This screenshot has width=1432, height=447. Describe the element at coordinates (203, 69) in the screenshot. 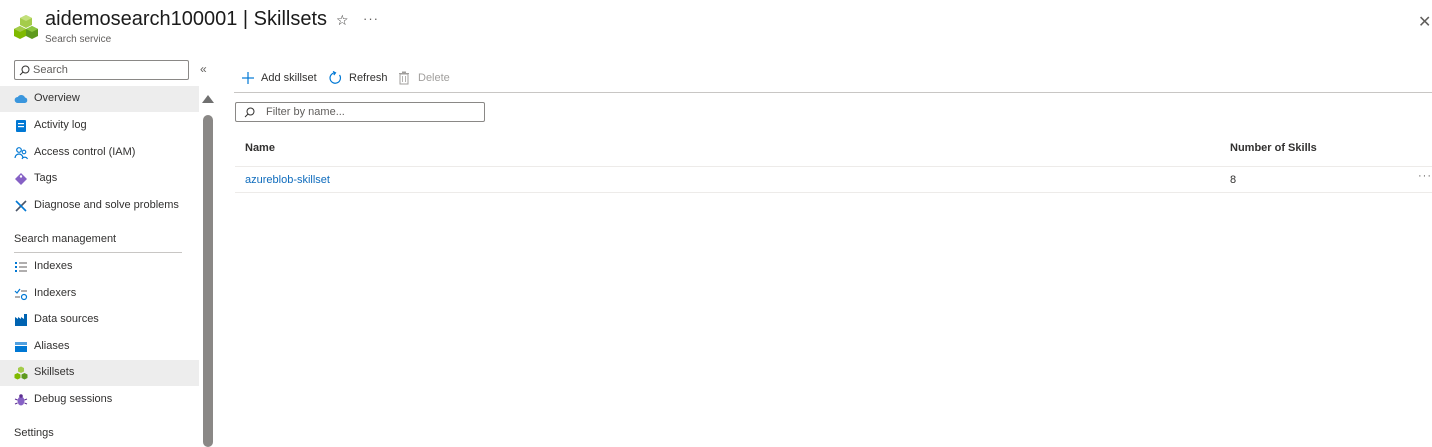

I see `double-chevron-left-icon: «` at that location.